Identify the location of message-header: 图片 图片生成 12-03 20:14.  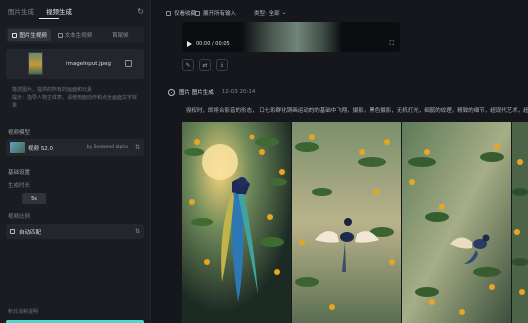
(211, 92).